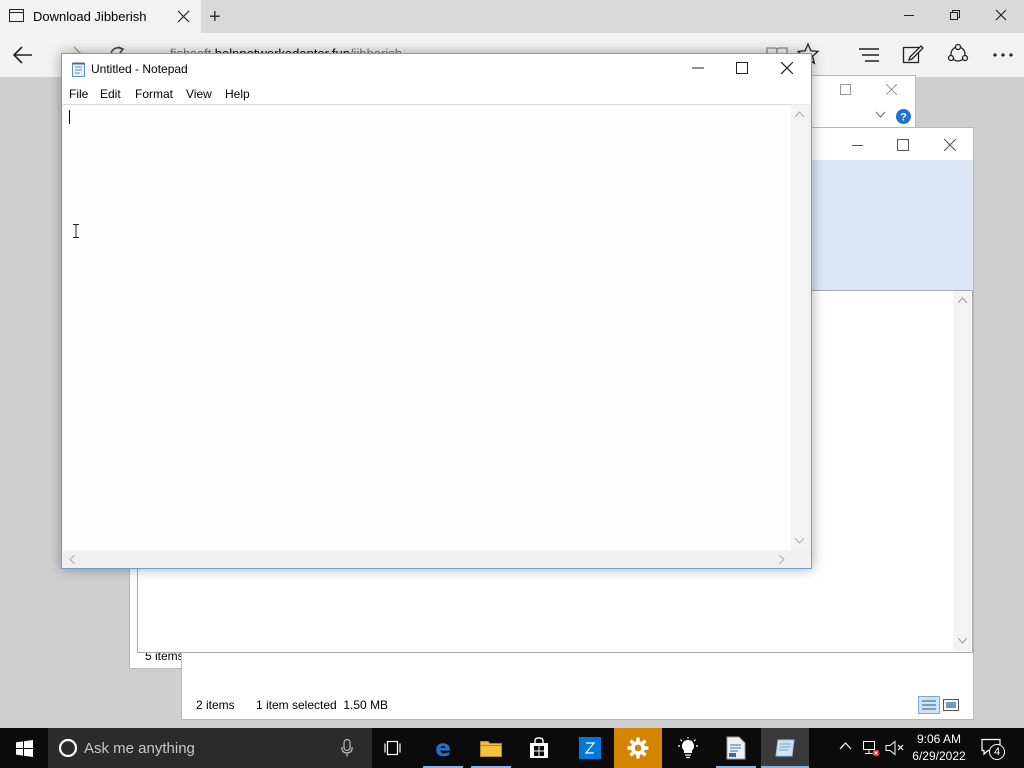  What do you see at coordinates (512, 16) in the screenshot?
I see `browser-tab-bar: Download Jibberish +` at bounding box center [512, 16].